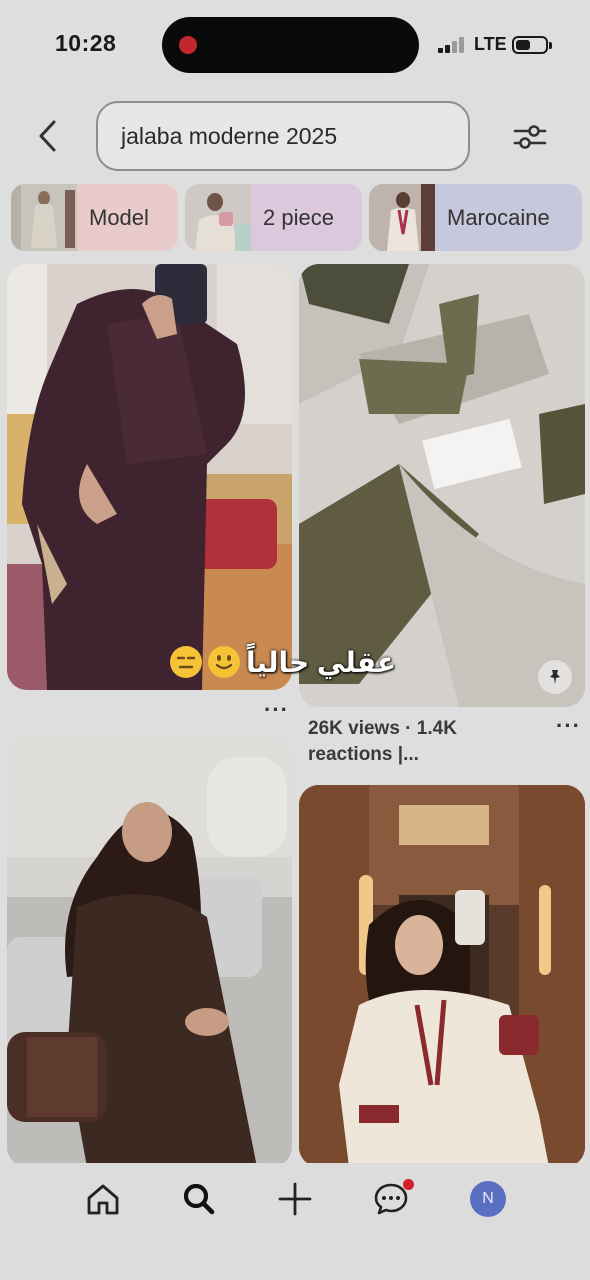 This screenshot has height=1280, width=590. What do you see at coordinates (532, 45) in the screenshot?
I see `battery-icon` at bounding box center [532, 45].